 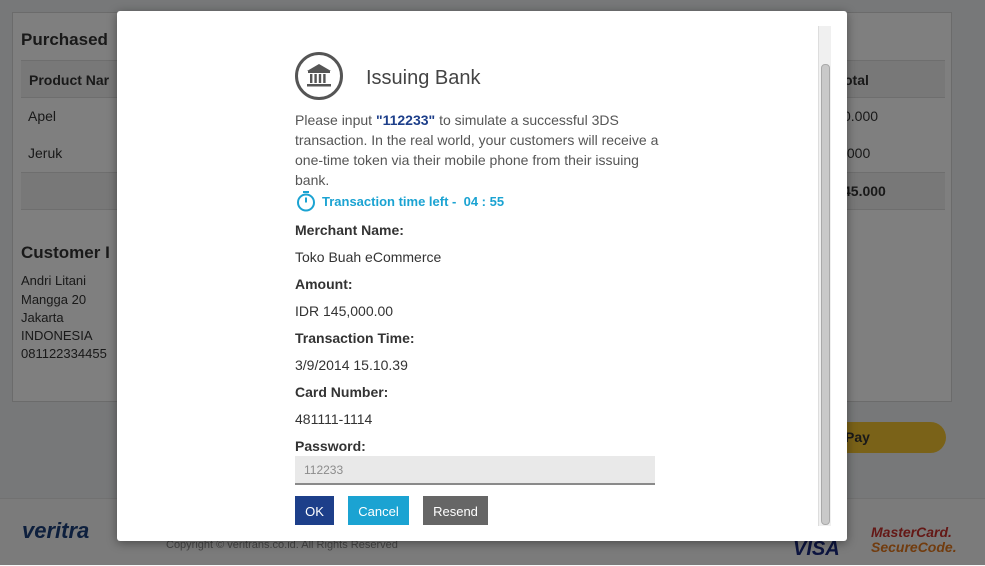 I want to click on password-label: Password:, so click(x=330, y=446).